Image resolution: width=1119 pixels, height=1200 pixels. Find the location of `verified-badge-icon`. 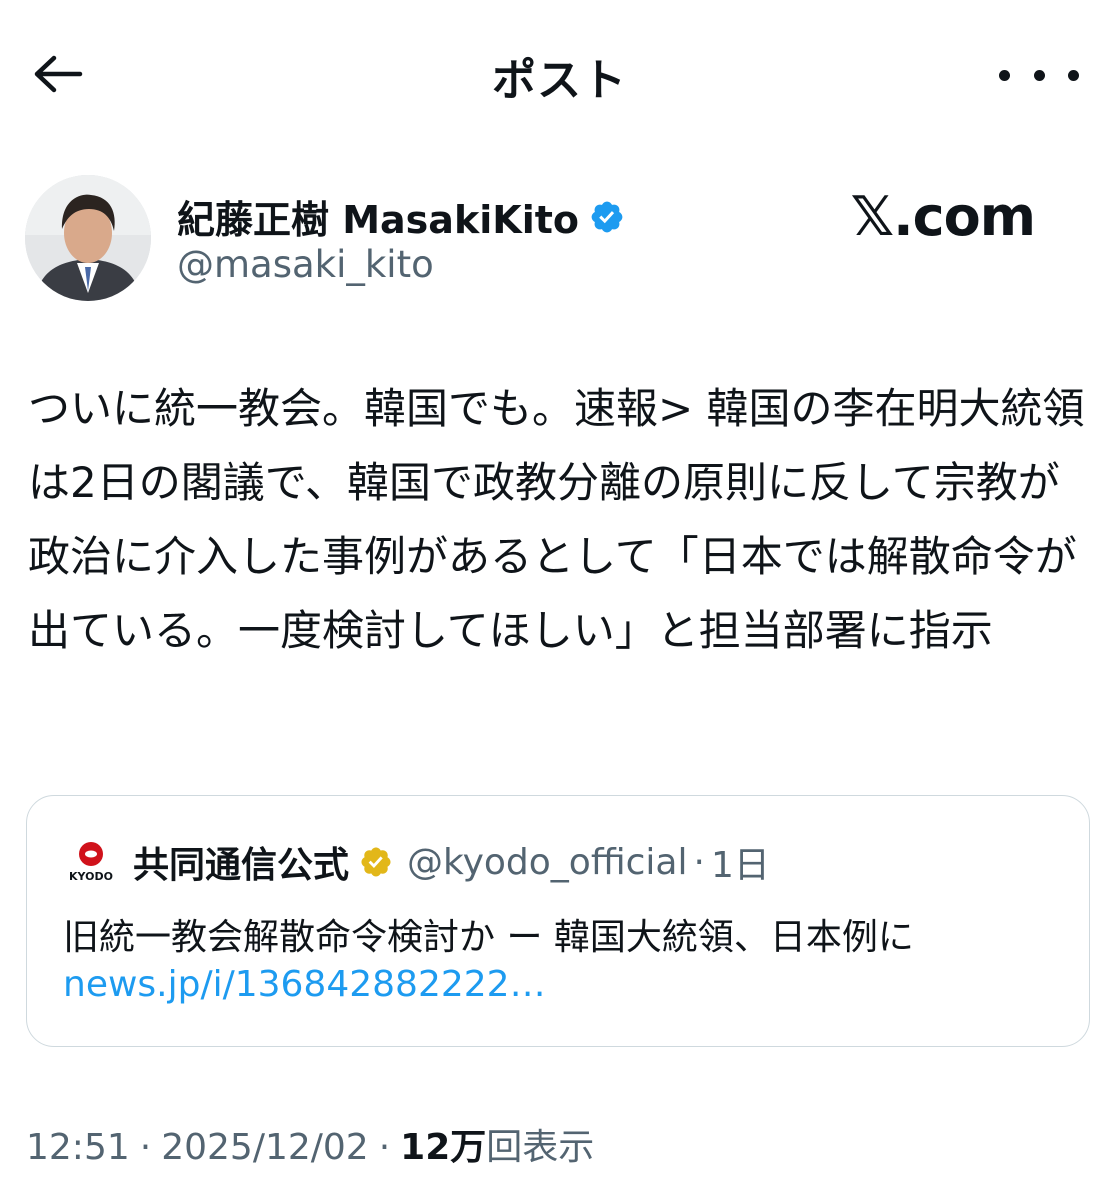

verified-badge-icon is located at coordinates (607, 216).